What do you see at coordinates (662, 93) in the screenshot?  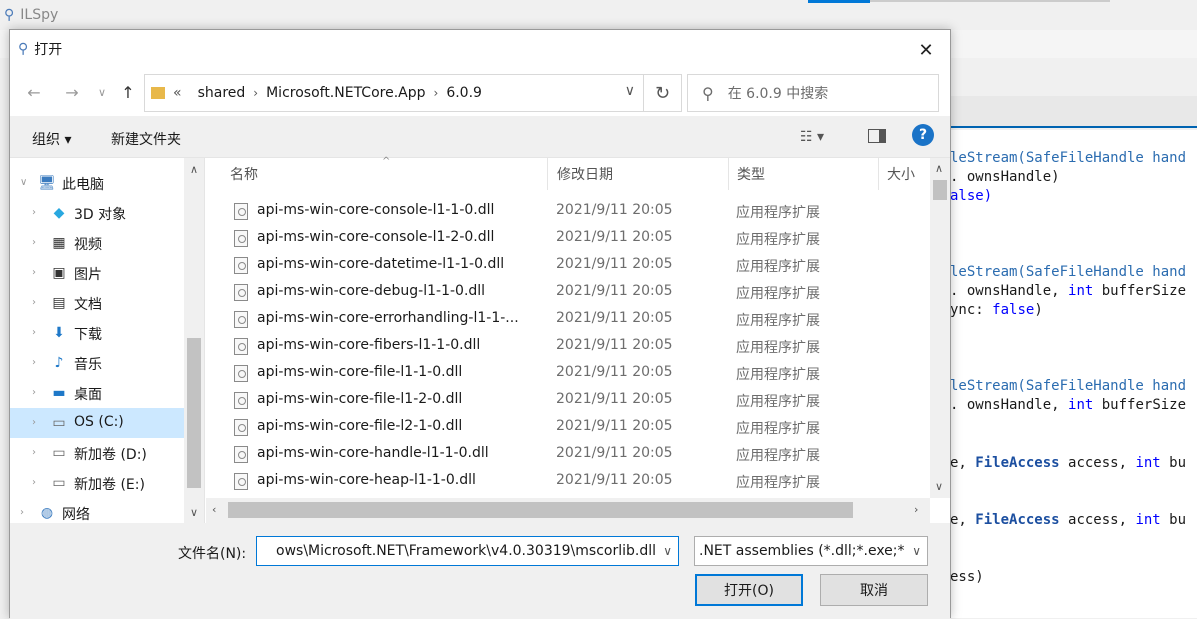 I see `refresh-icon: ↻` at bounding box center [662, 93].